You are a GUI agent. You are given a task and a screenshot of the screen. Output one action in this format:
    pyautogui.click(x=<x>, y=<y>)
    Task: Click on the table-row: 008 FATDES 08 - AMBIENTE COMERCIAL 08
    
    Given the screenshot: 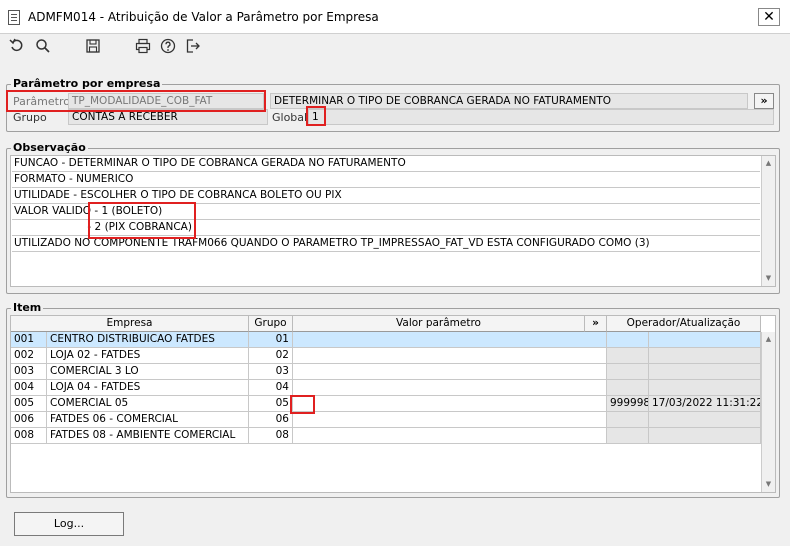 What is the action you would take?
    pyautogui.click(x=386, y=436)
    